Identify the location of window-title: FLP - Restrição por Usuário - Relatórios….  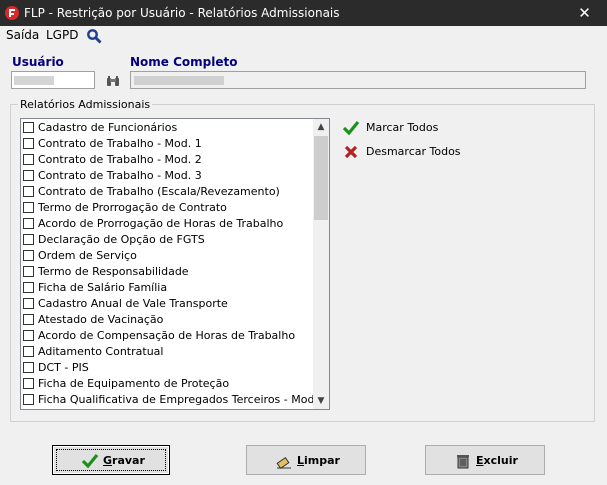
(182, 13).